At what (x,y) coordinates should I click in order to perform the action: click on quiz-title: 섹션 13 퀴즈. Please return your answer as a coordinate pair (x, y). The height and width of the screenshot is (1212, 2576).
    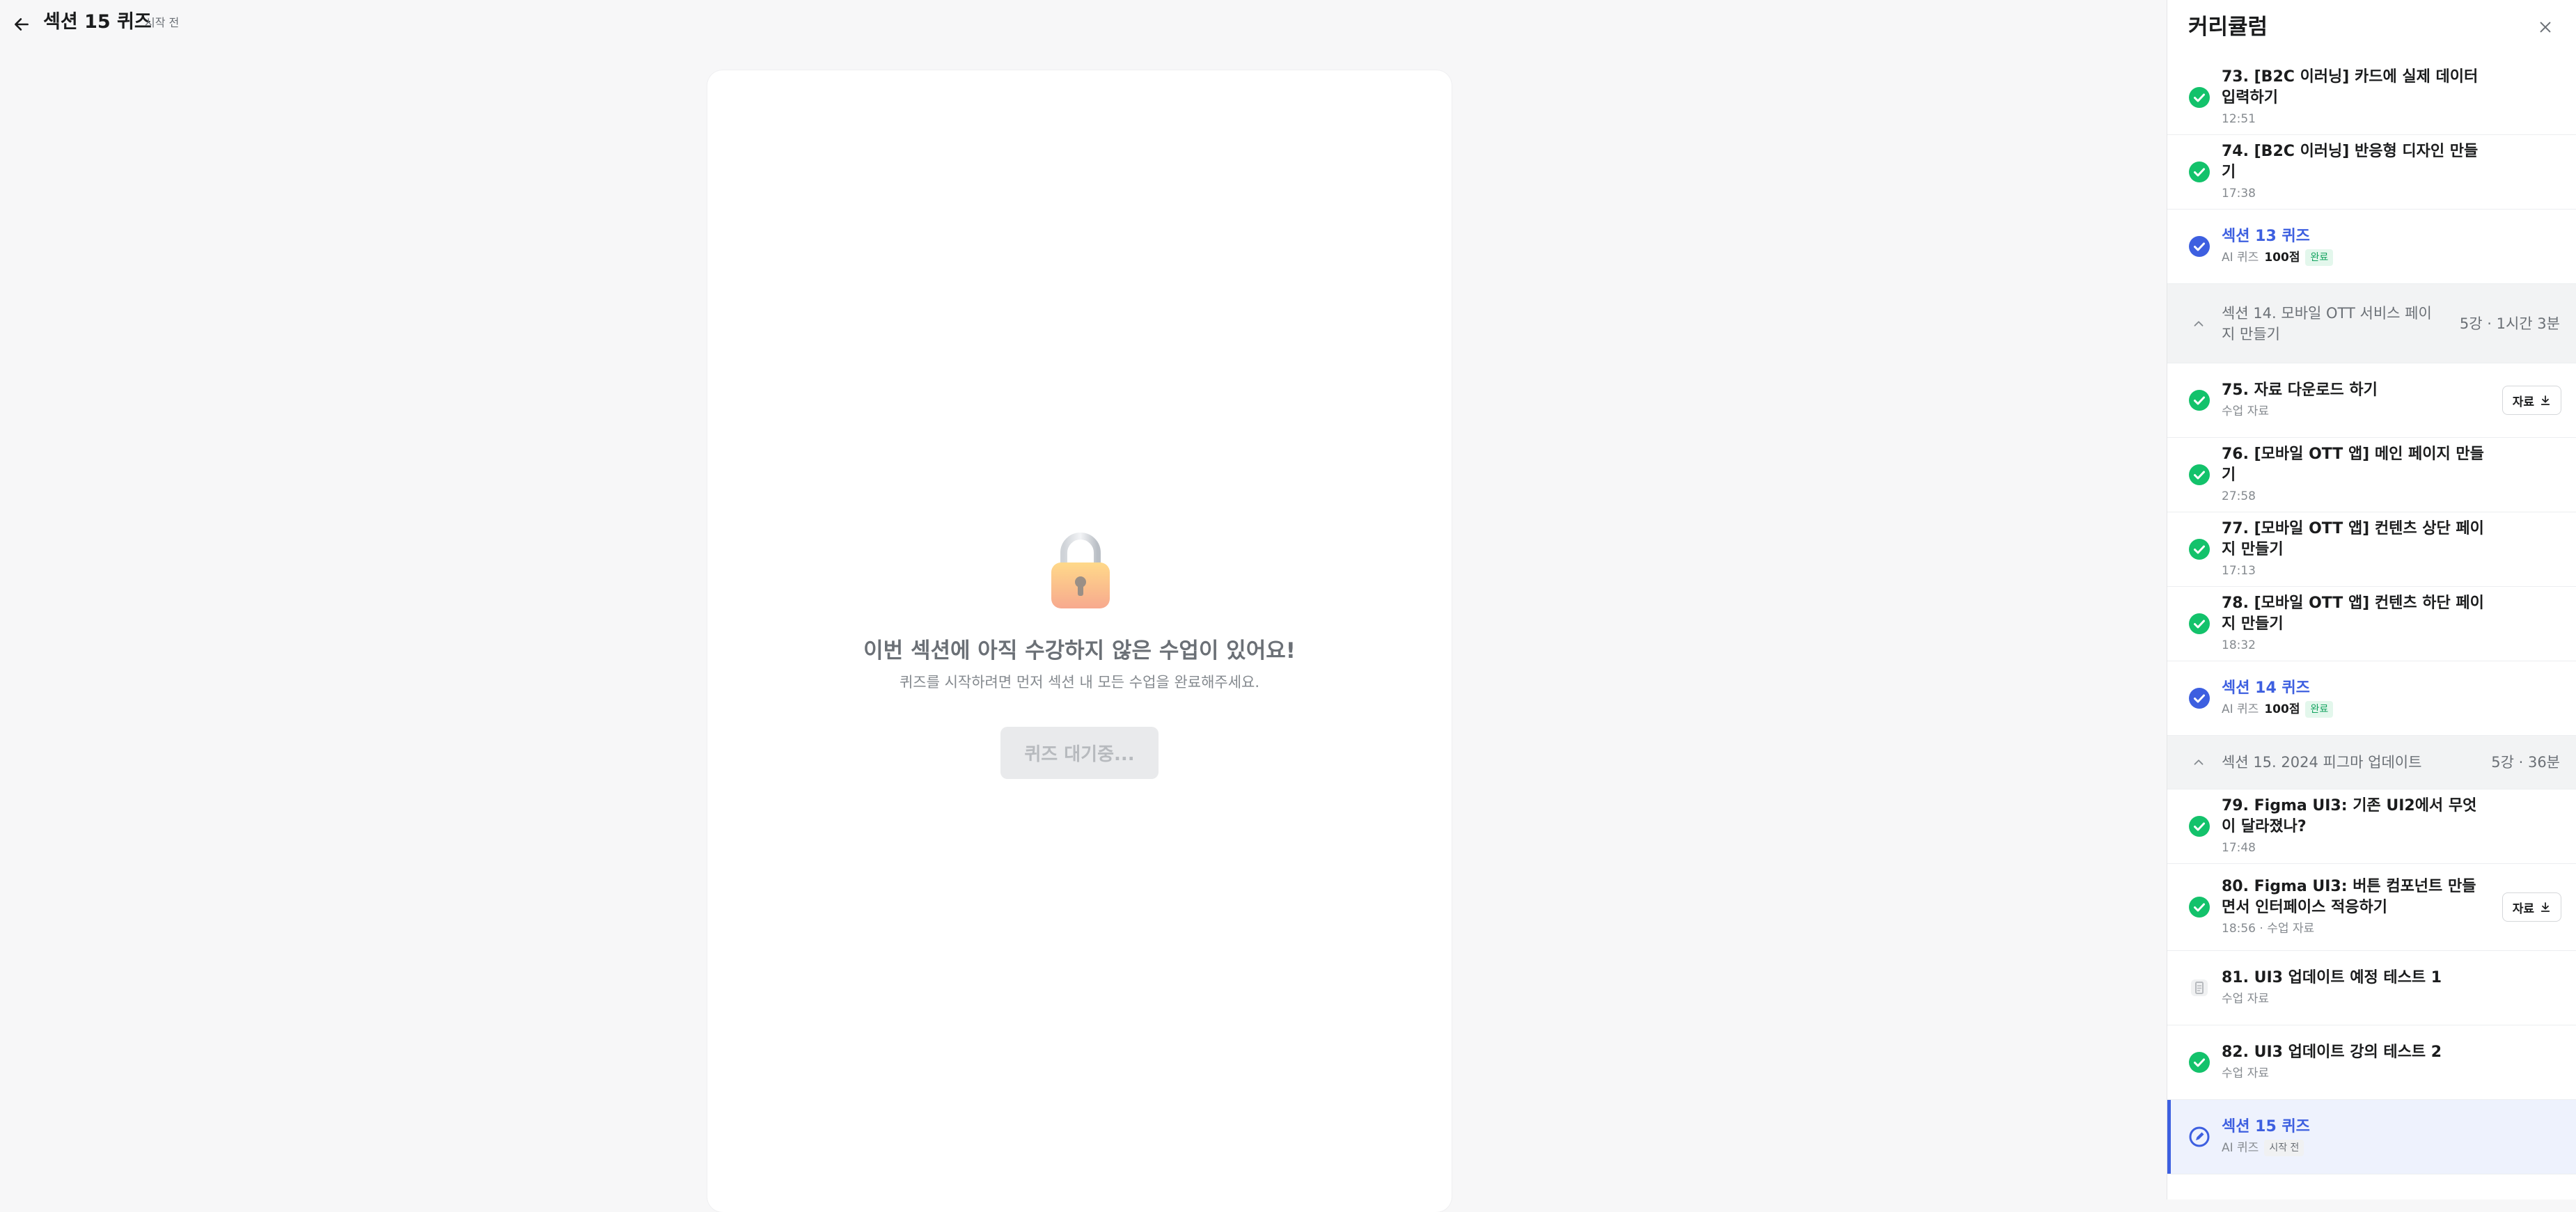
    Looking at the image, I should click on (2266, 237).